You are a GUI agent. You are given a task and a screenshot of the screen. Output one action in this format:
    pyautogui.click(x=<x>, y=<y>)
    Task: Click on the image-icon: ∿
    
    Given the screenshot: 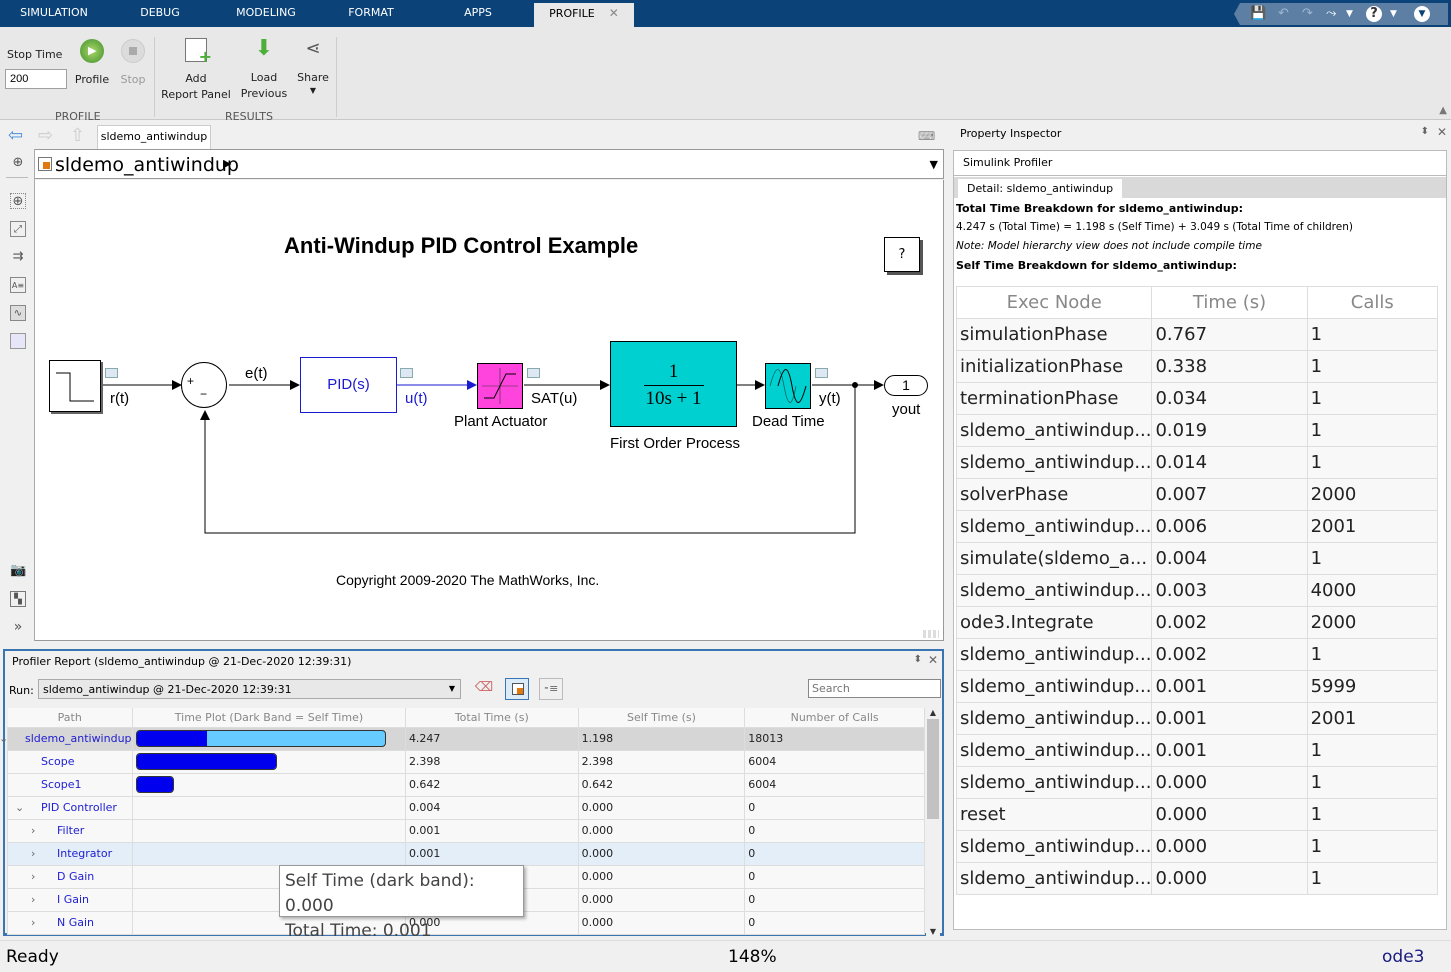 What is the action you would take?
    pyautogui.click(x=18, y=313)
    